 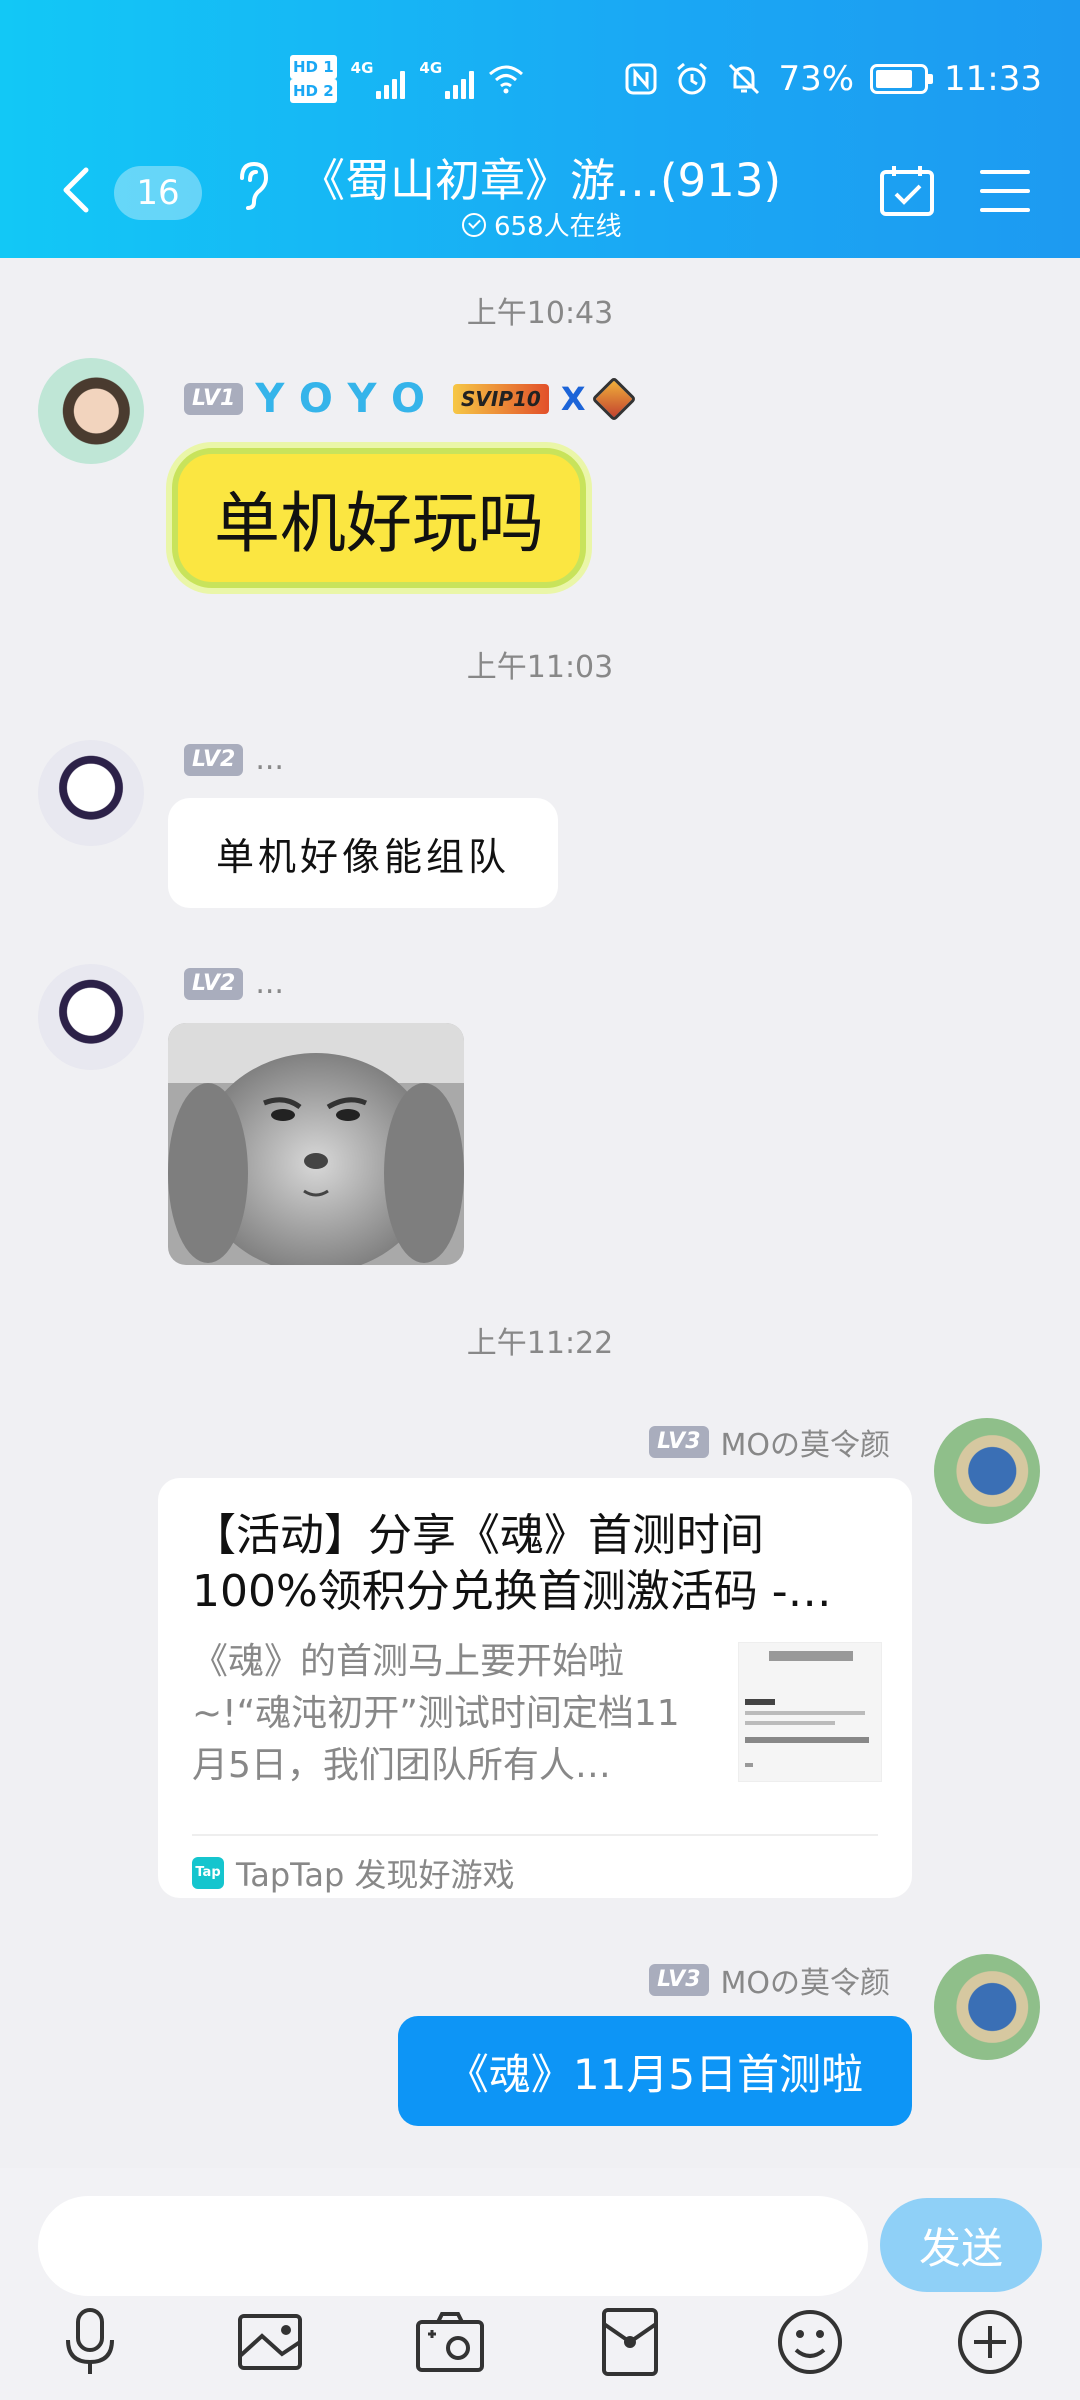 I want to click on message-bubble: 单机好像能组队, so click(x=363, y=853).